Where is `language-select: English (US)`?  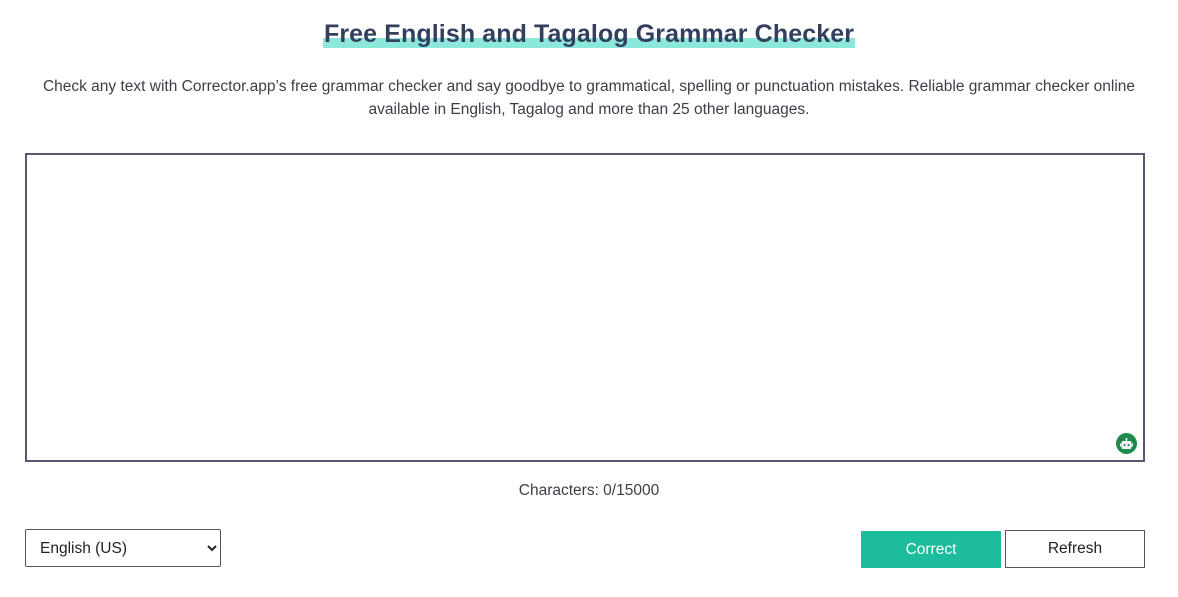
language-select: English (US) is located at coordinates (123, 548).